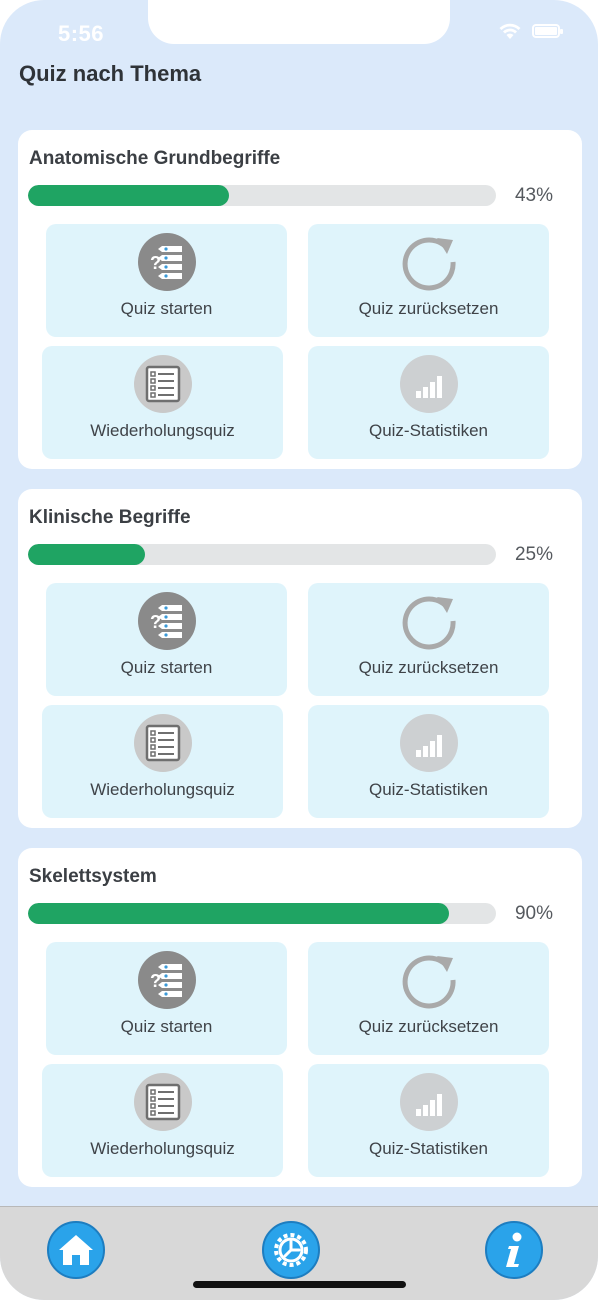 Image resolution: width=598 pixels, height=1300 pixels. I want to click on wifi-icon, so click(510, 31).